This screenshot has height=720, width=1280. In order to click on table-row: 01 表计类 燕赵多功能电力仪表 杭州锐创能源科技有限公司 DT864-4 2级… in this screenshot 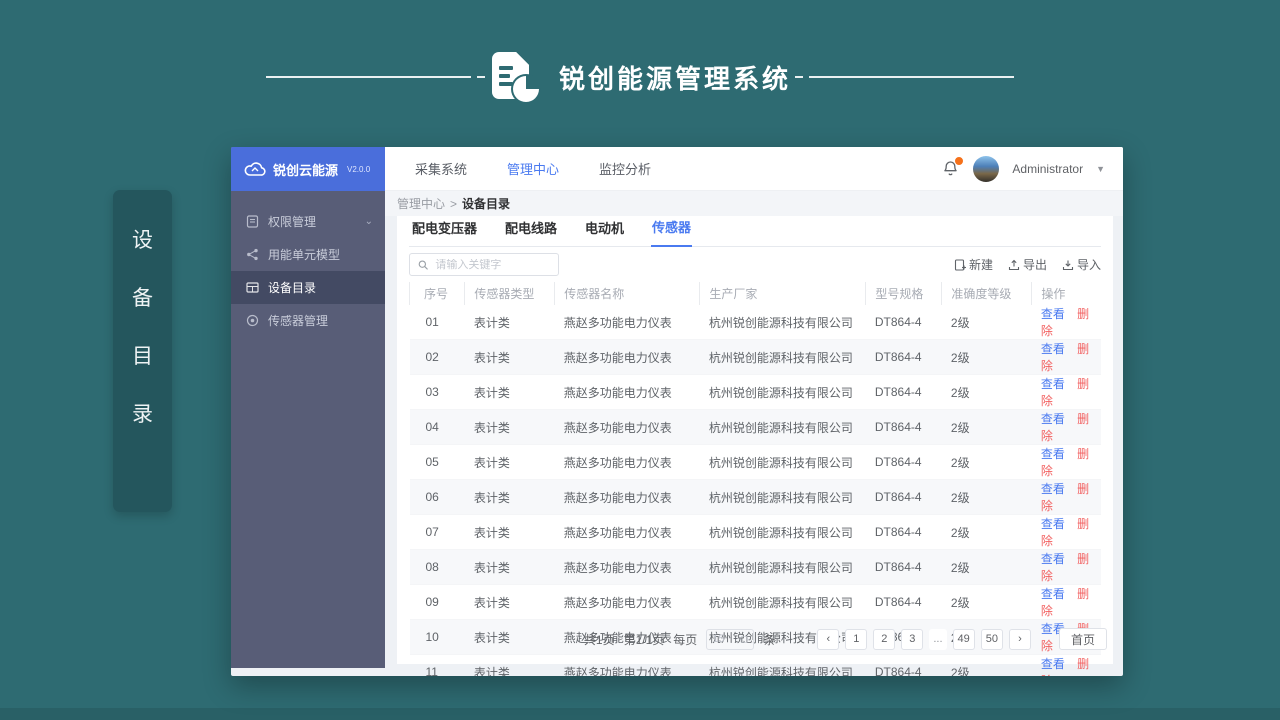, I will do `click(755, 322)`.